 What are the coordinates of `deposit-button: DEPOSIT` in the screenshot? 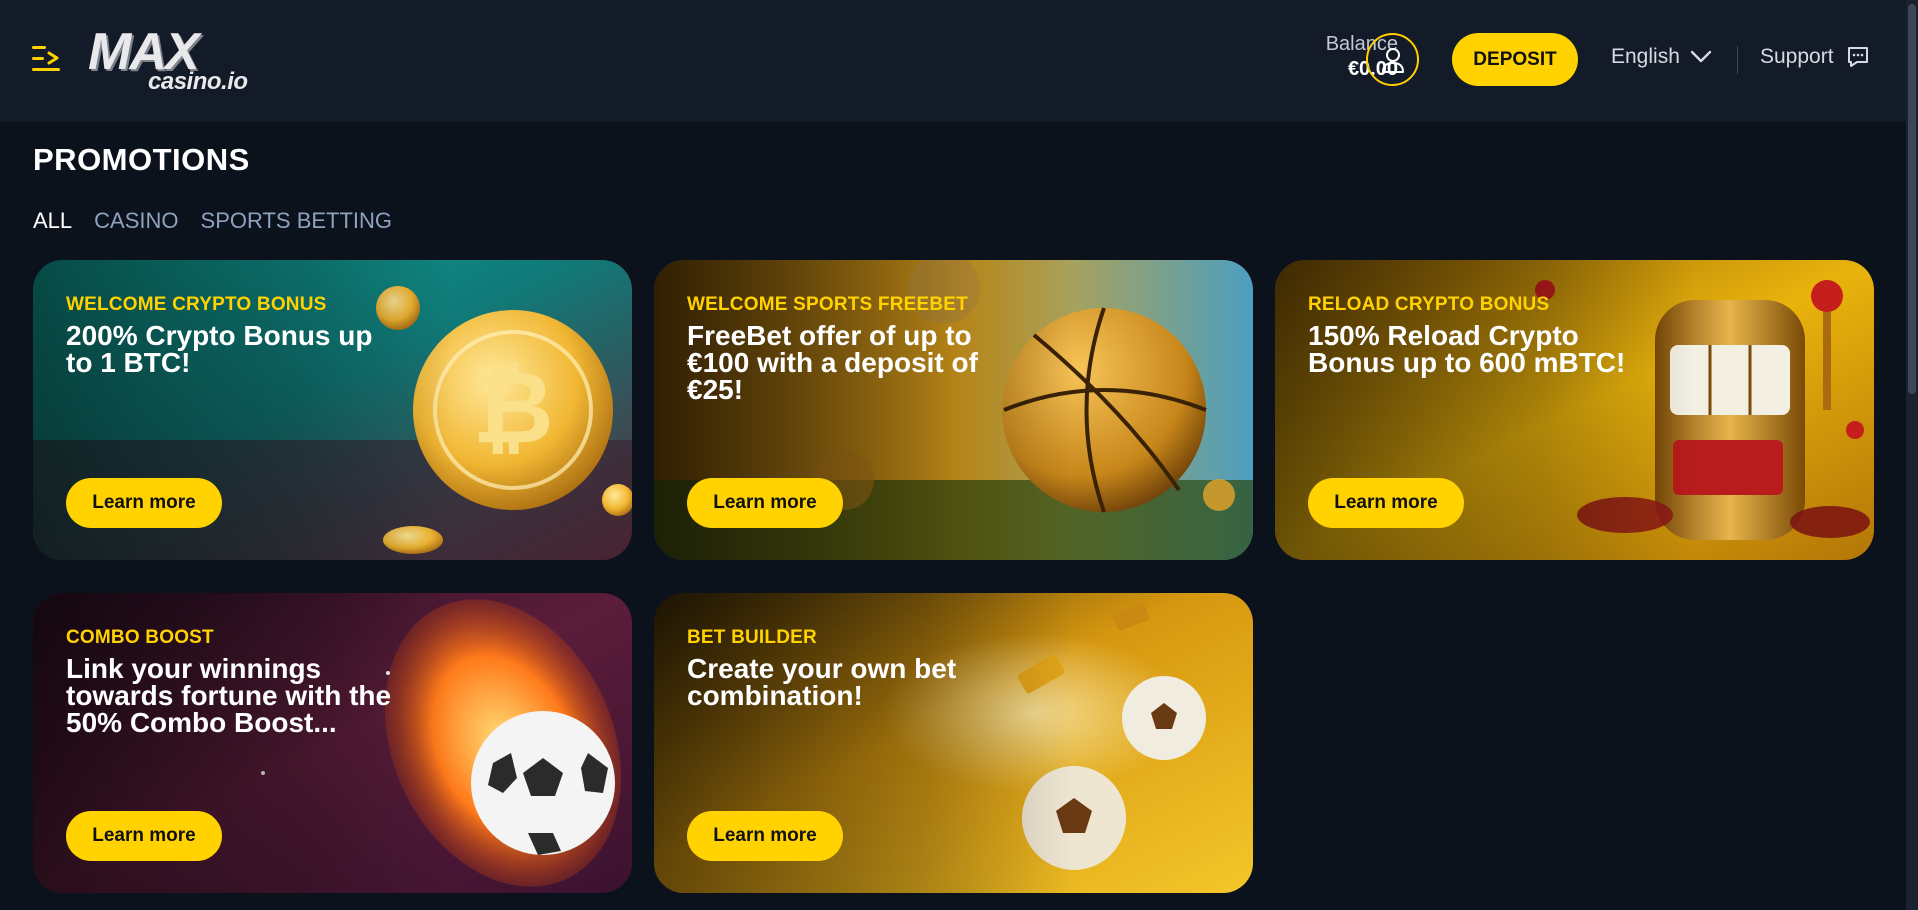 It's located at (1515, 59).